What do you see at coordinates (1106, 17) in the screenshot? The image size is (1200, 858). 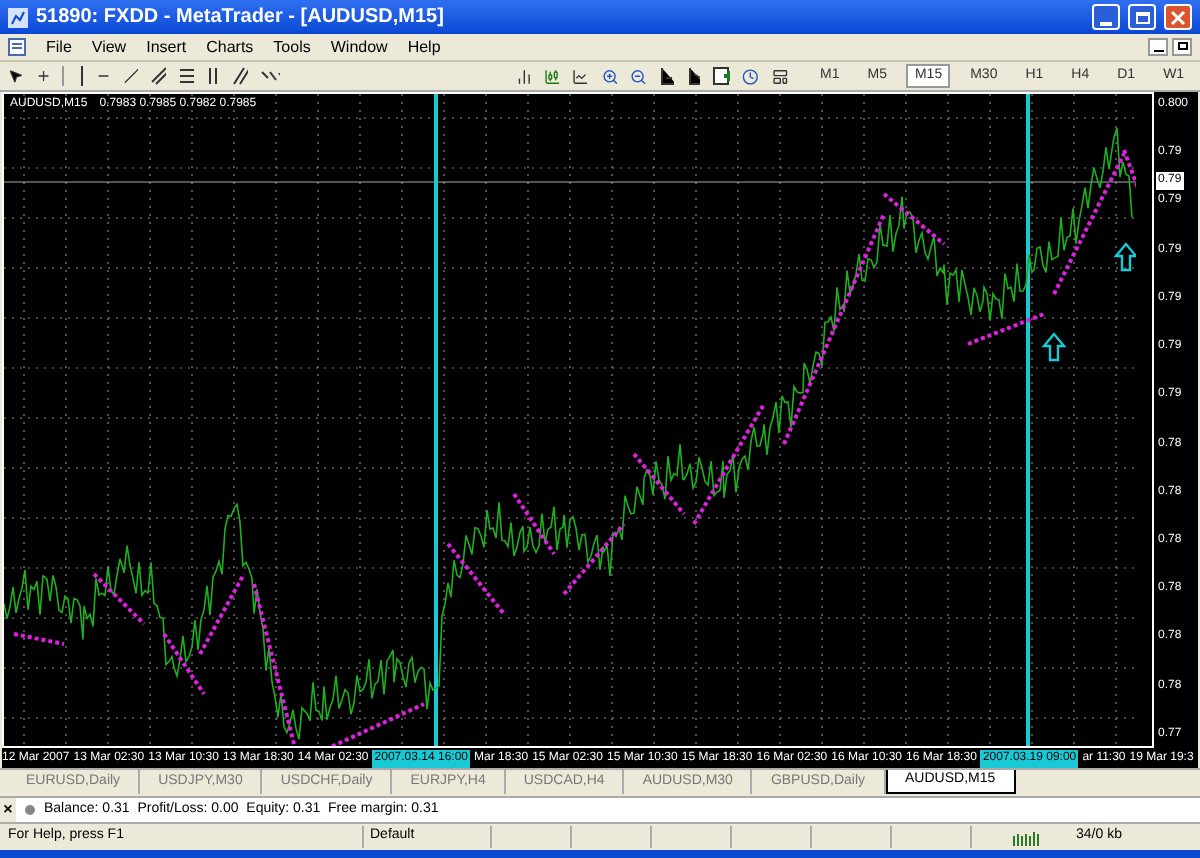 I see `minimize-button` at bounding box center [1106, 17].